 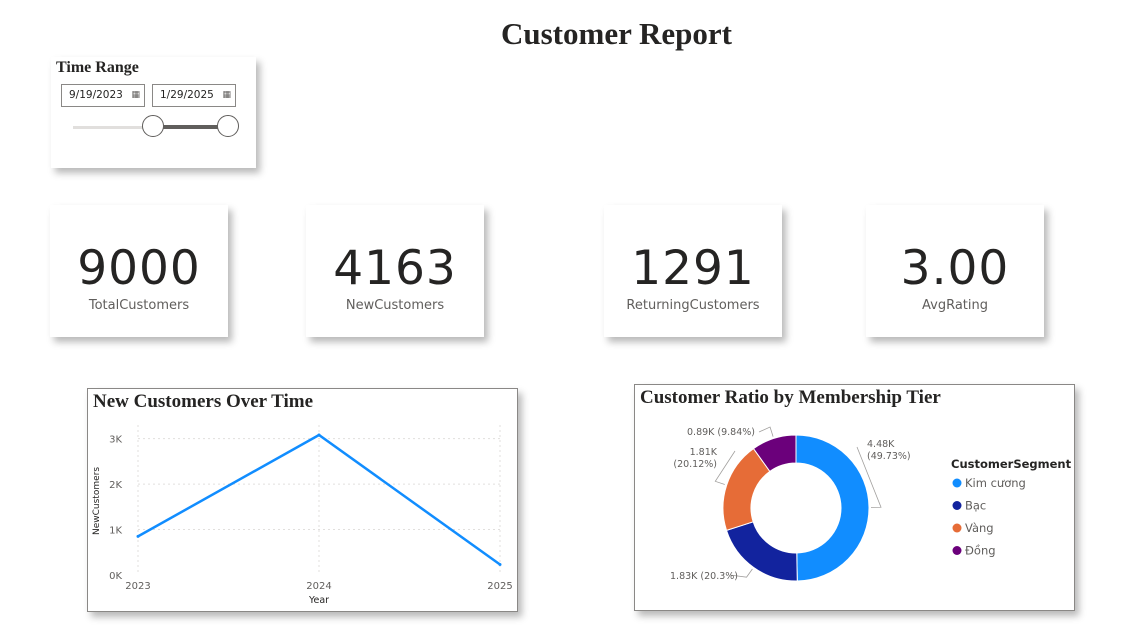 What do you see at coordinates (97, 501) in the screenshot?
I see `y-axis-label: NewCustomers` at bounding box center [97, 501].